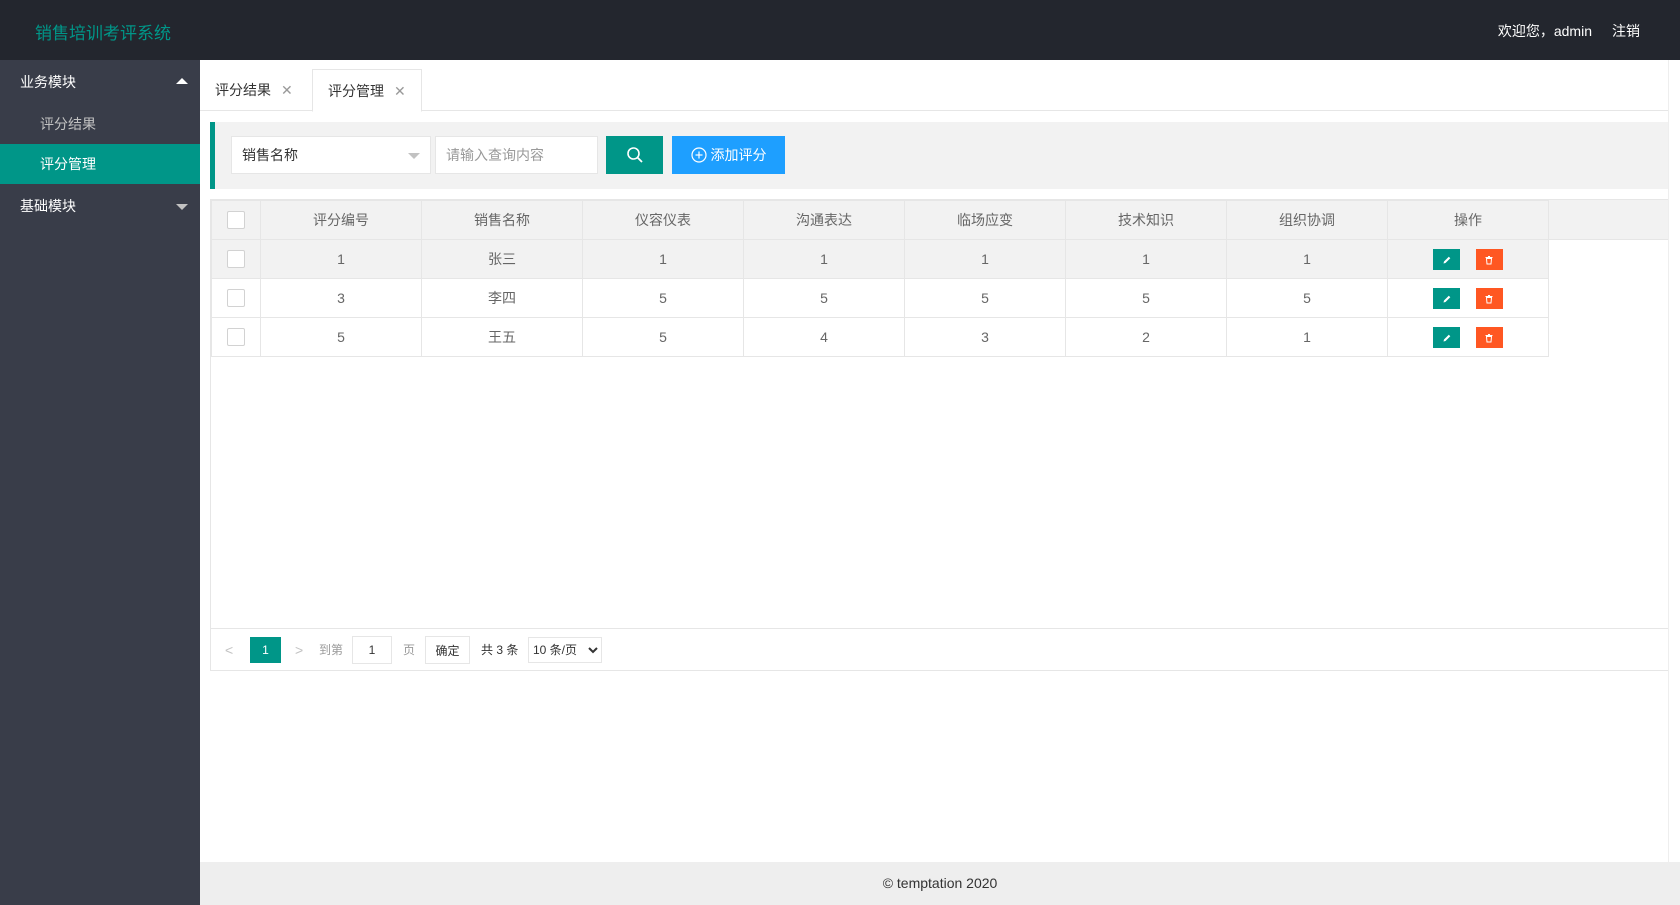  What do you see at coordinates (502, 337) in the screenshot?
I see `table-cell: 王五` at bounding box center [502, 337].